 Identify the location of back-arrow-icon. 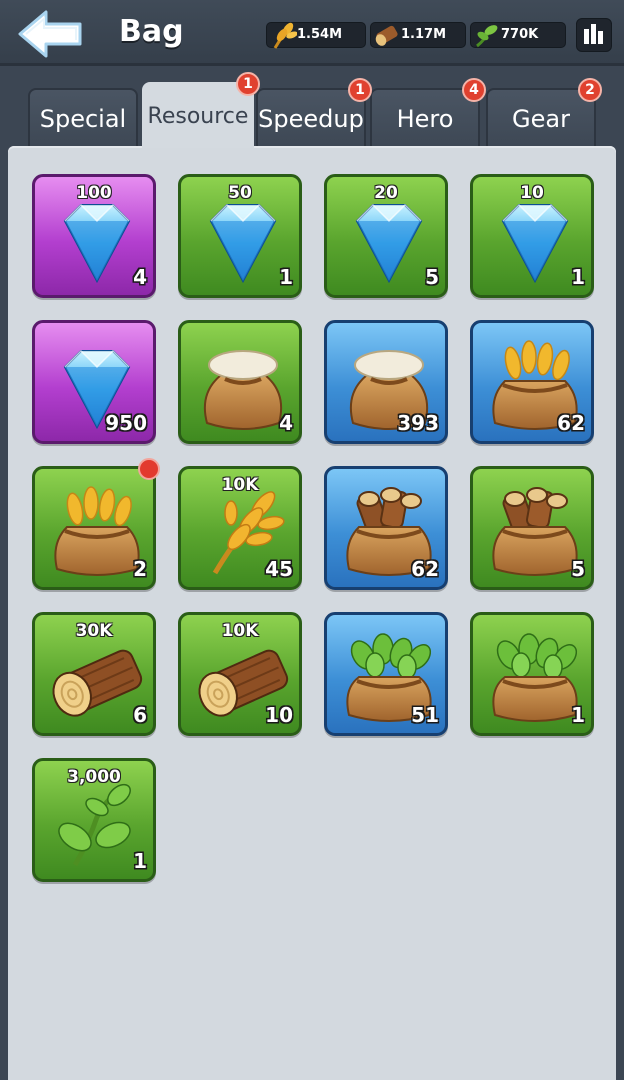
(50, 34).